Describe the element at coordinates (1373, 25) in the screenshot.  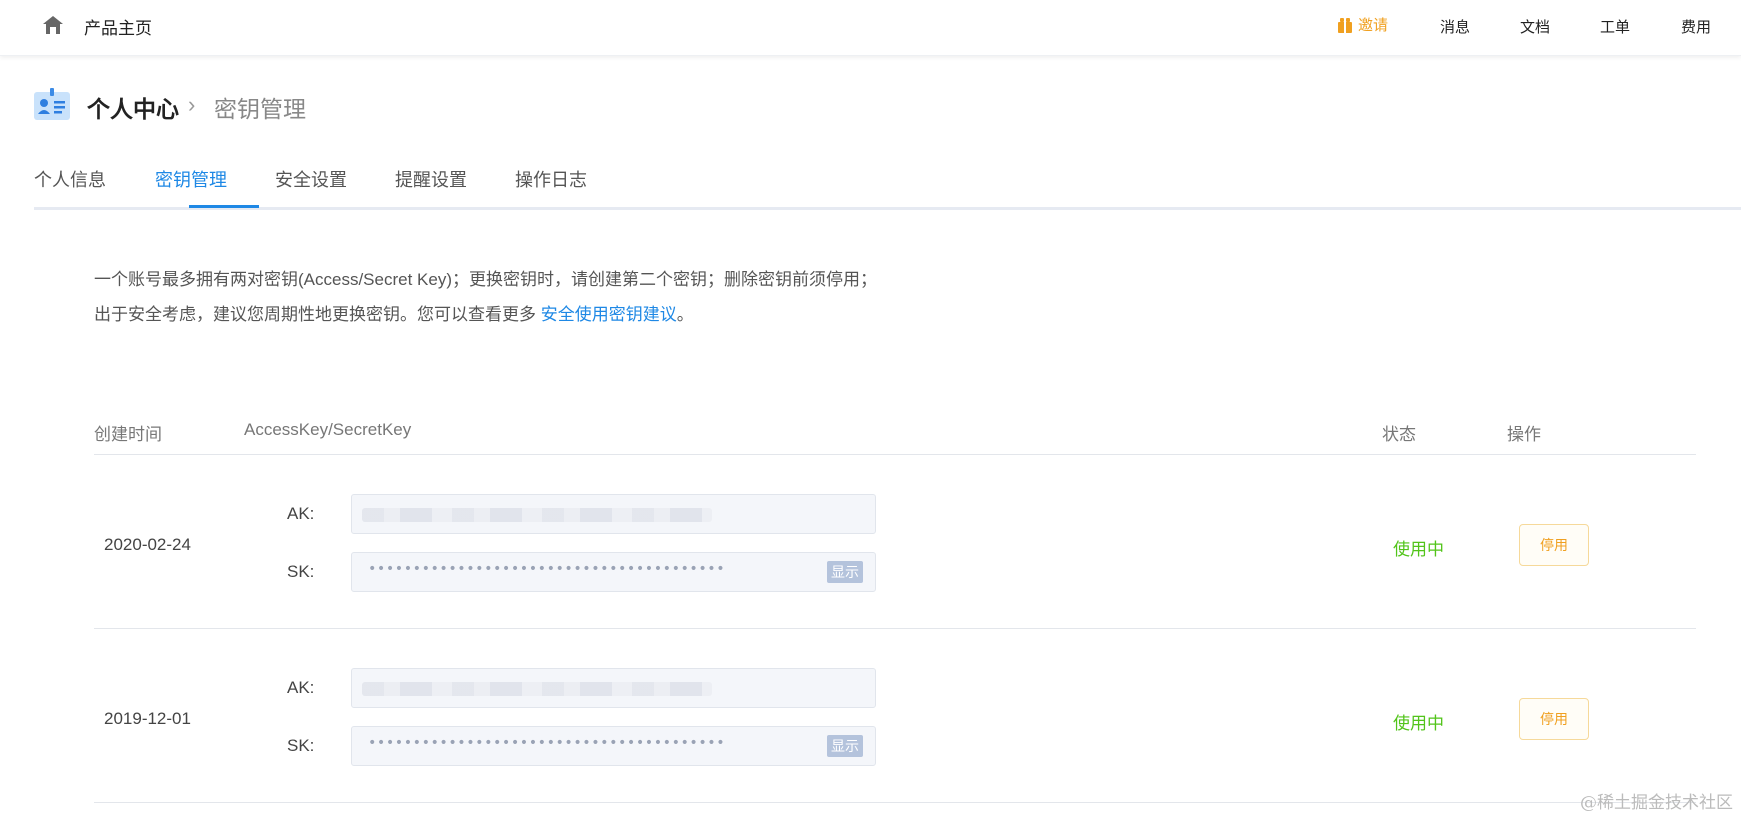
I see `invite-label: 邀请` at that location.